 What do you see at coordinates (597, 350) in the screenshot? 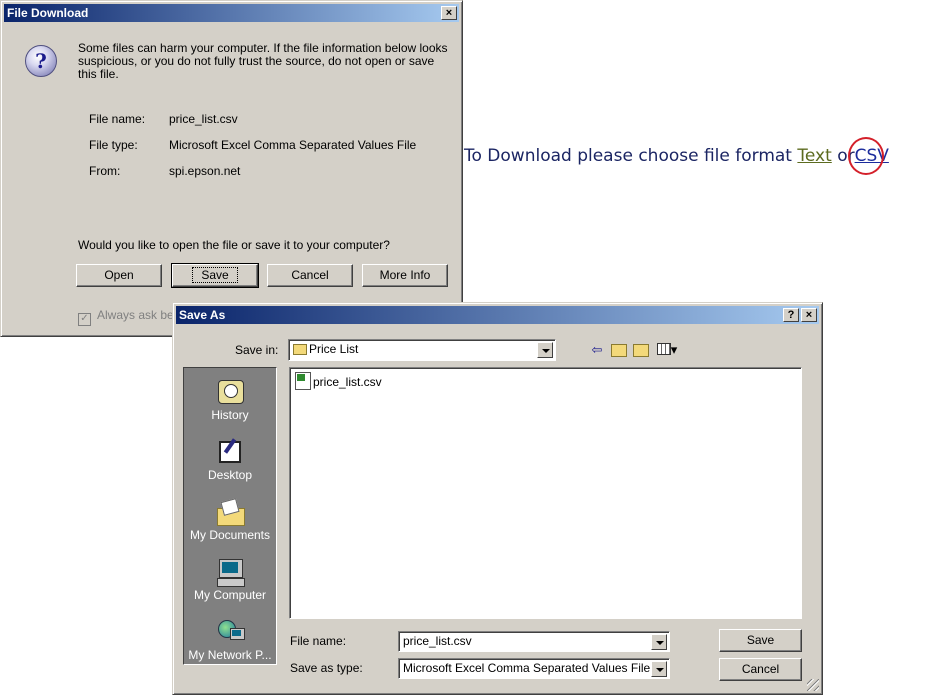
I see `back-icon: ⇦` at bounding box center [597, 350].